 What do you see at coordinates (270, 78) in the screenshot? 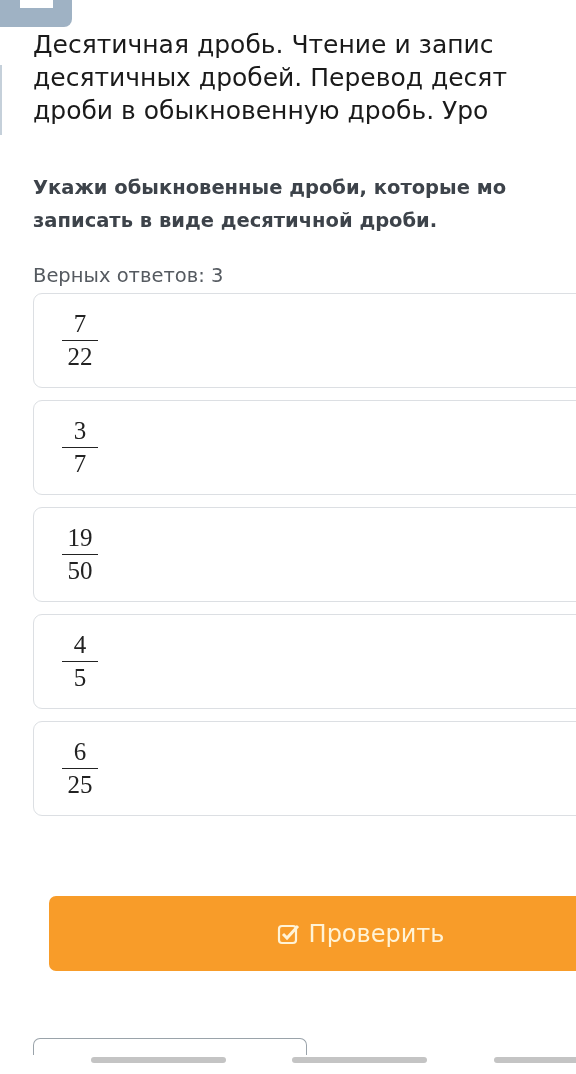
I see `lesson-title: десятичных дробей. Перевод десят` at bounding box center [270, 78].